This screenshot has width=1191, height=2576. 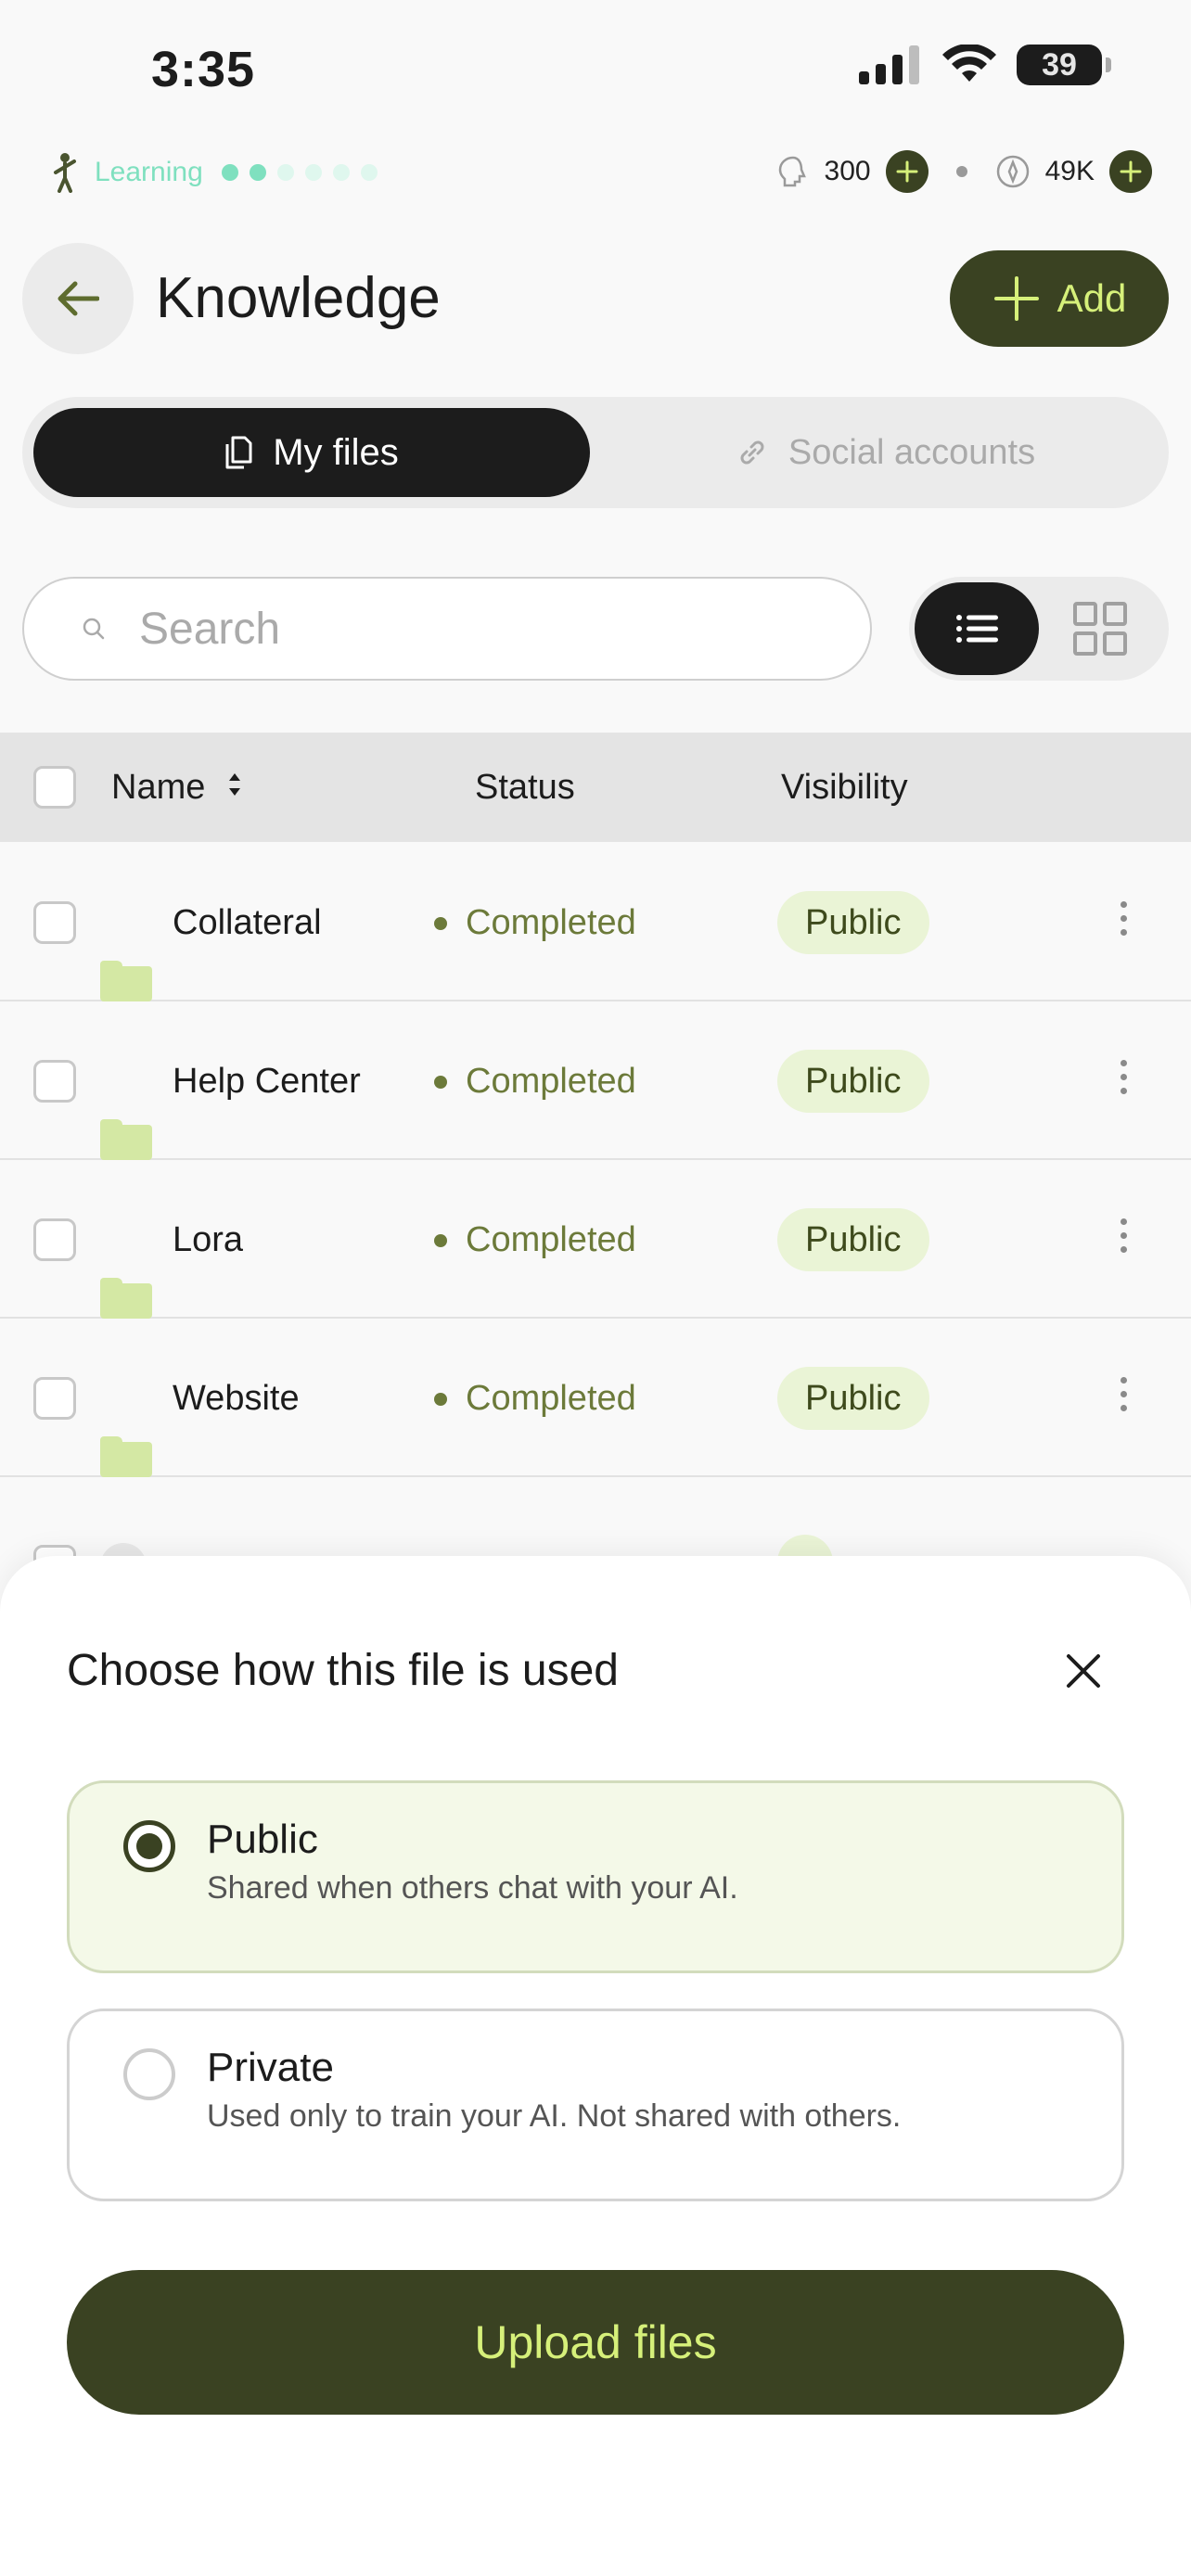 I want to click on table-row: Lora Completed Public, so click(x=595, y=1240).